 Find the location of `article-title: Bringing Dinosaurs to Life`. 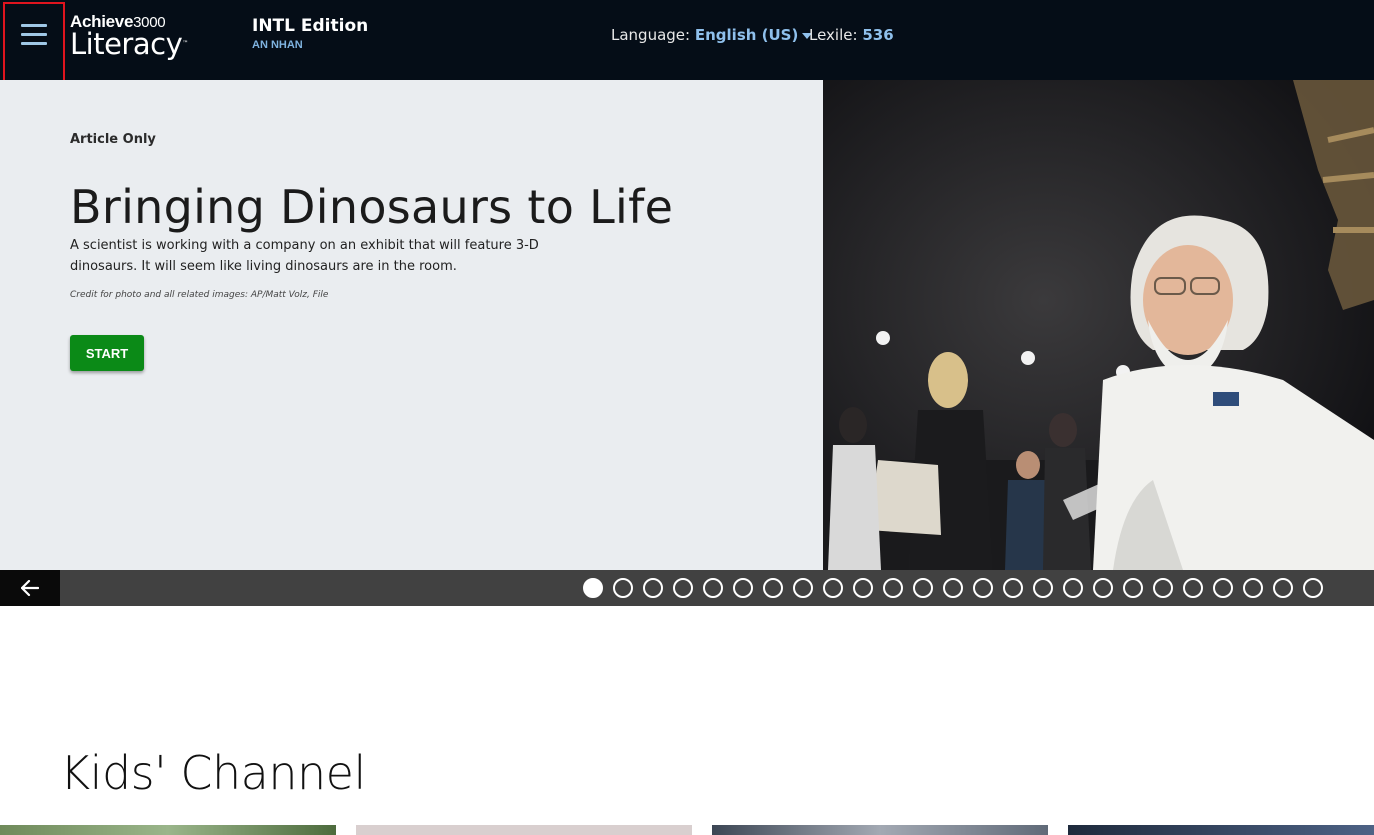

article-title: Bringing Dinosaurs to Life is located at coordinates (372, 207).